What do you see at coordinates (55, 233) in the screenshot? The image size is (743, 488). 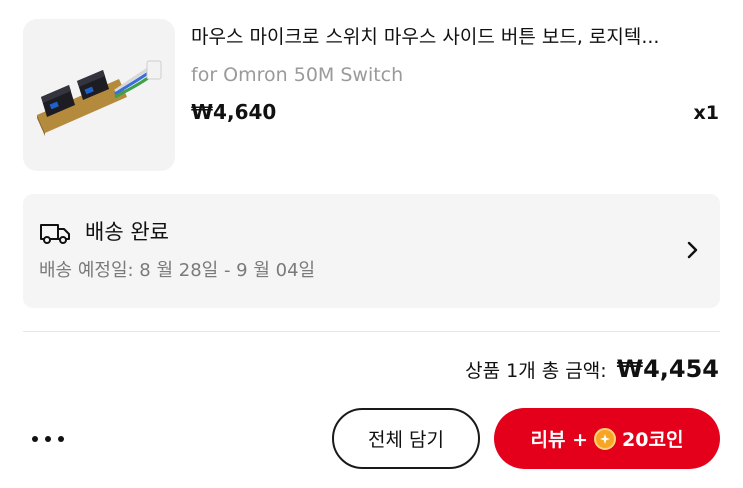 I see `truck-icon` at bounding box center [55, 233].